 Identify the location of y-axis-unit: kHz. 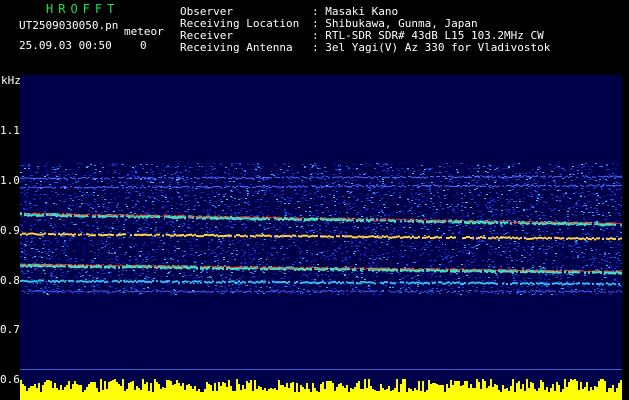
(11, 80).